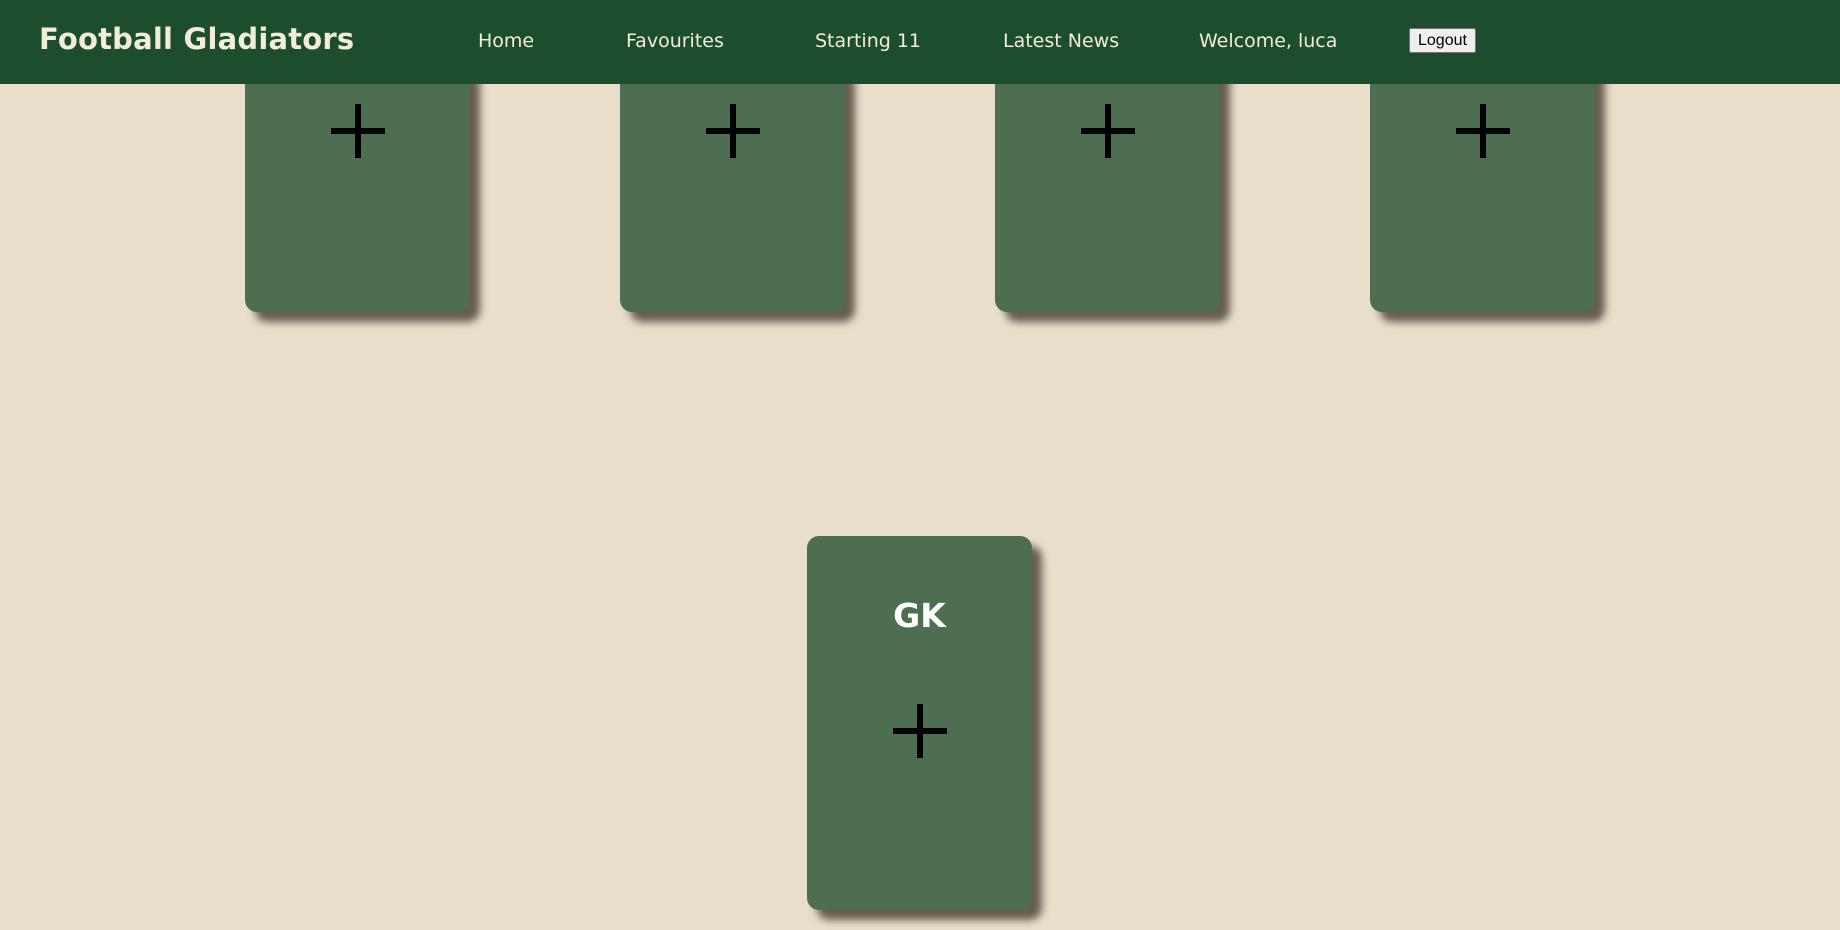  Describe the element at coordinates (868, 41) in the screenshot. I see `nav-link-starting-11: Starting 11` at that location.